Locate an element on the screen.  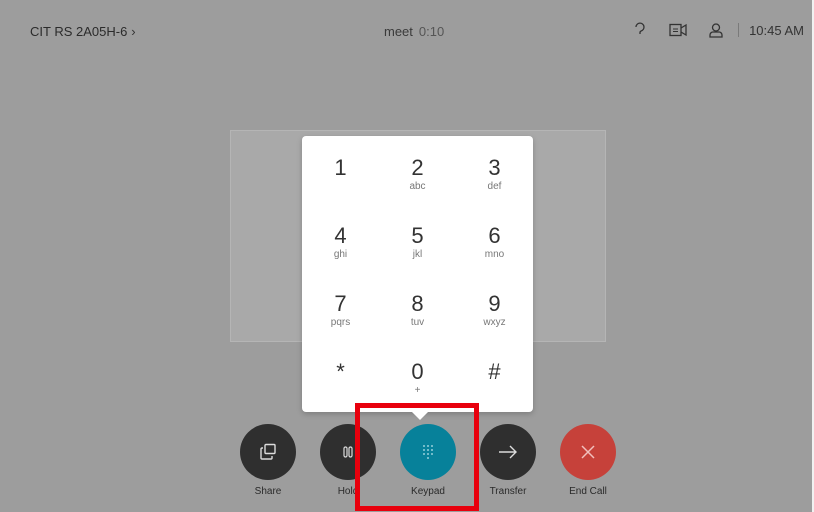
key-letters: pqrs is located at coordinates (340, 322).